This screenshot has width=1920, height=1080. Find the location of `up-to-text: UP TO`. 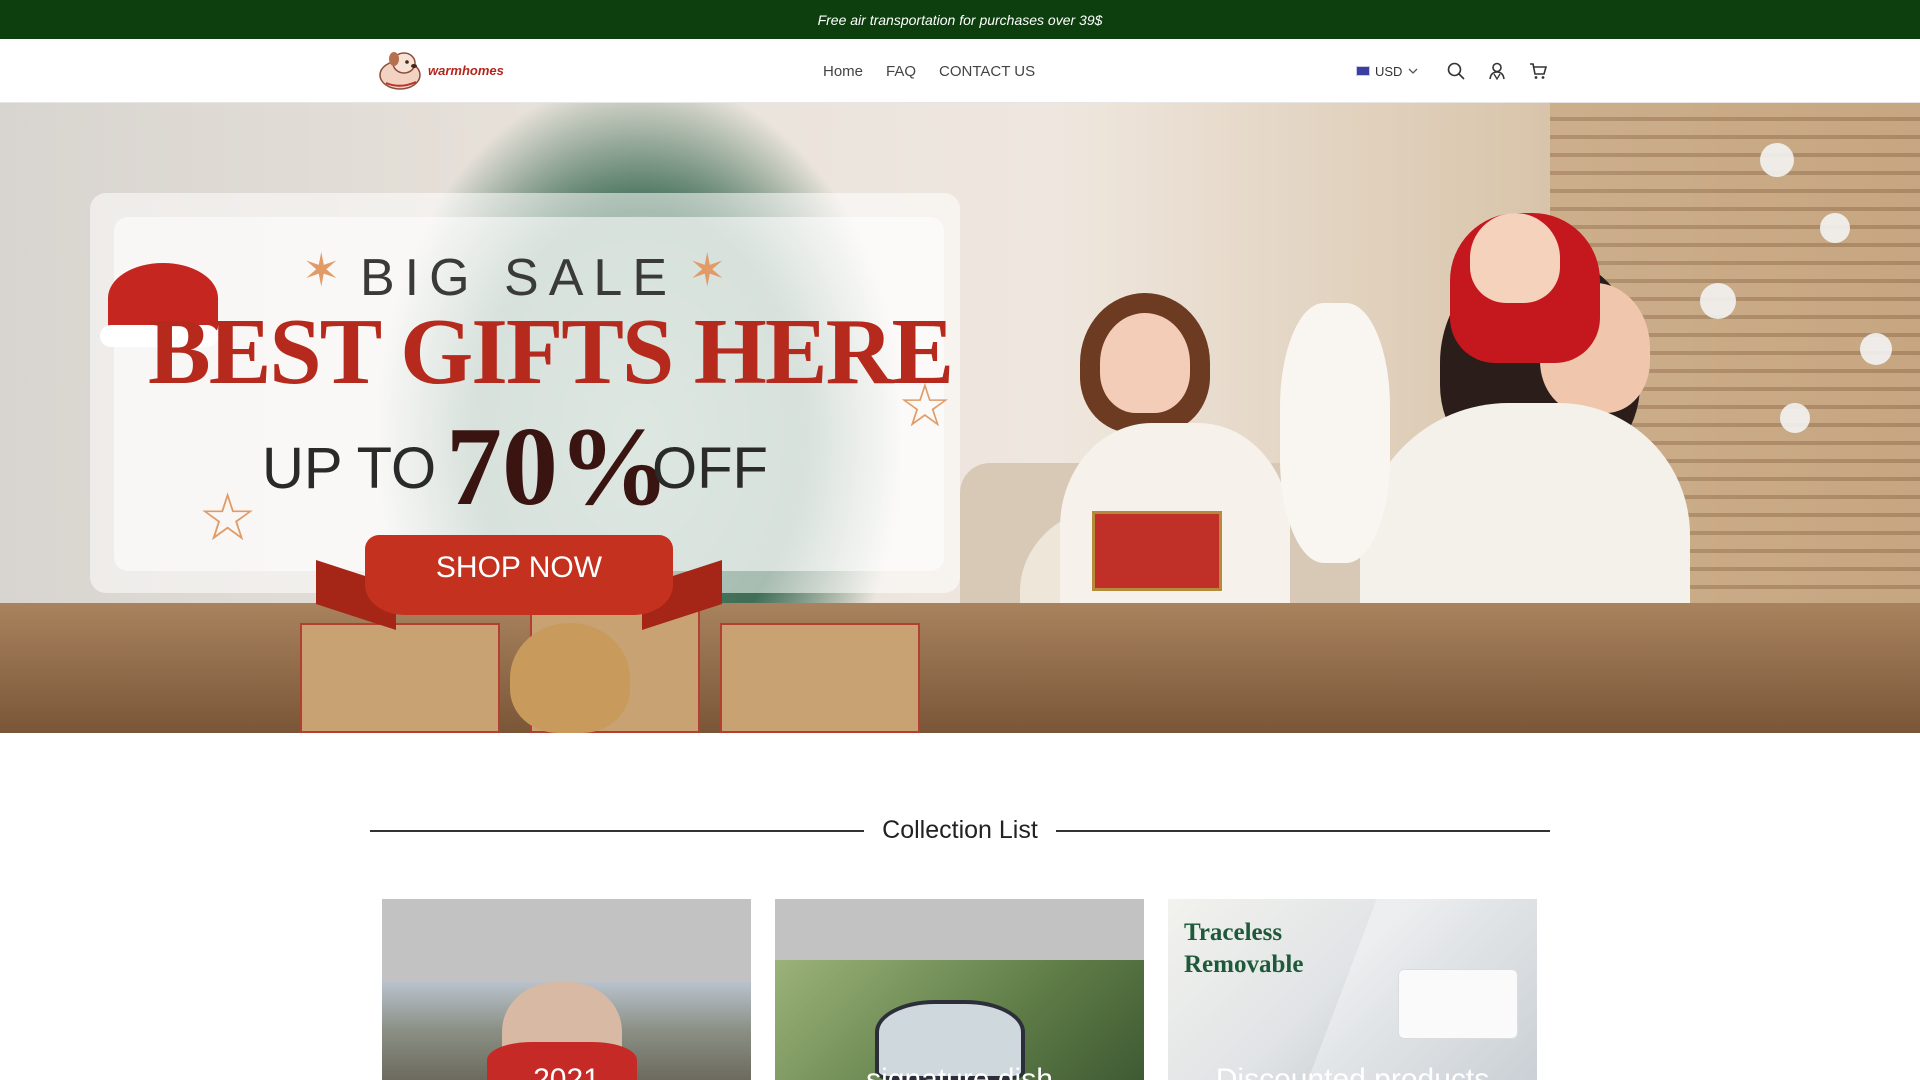

up-to-text: UP TO is located at coordinates (349, 468).